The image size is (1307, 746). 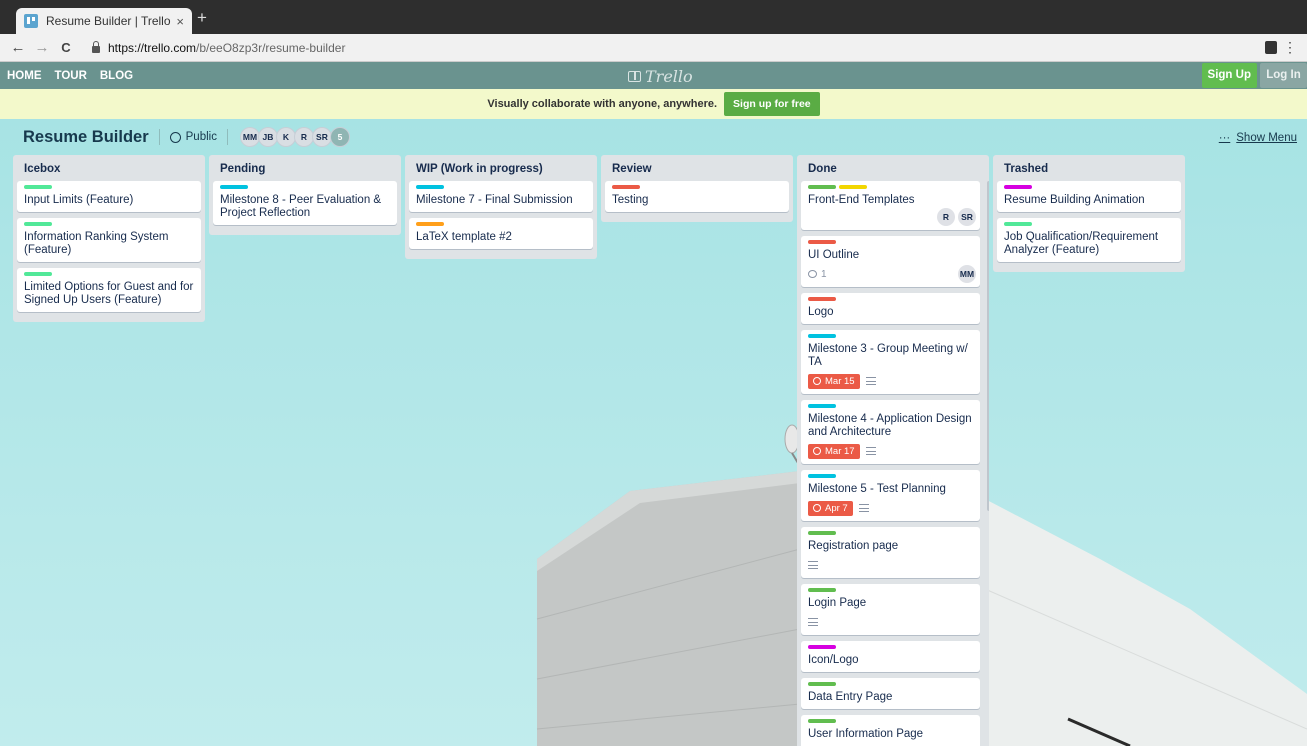 What do you see at coordinates (697, 196) in the screenshot?
I see `card: Testing` at bounding box center [697, 196].